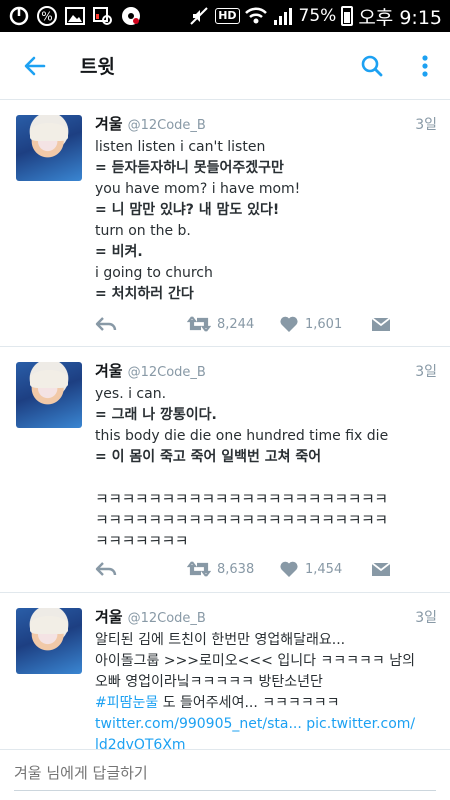 This screenshot has height=800, width=450. What do you see at coordinates (19, 16) in the screenshot?
I see `sync-icon` at bounding box center [19, 16].